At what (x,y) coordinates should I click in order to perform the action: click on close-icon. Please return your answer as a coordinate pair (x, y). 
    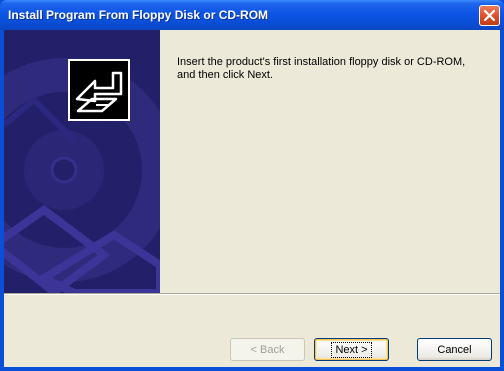
    Looking at the image, I should click on (489, 15).